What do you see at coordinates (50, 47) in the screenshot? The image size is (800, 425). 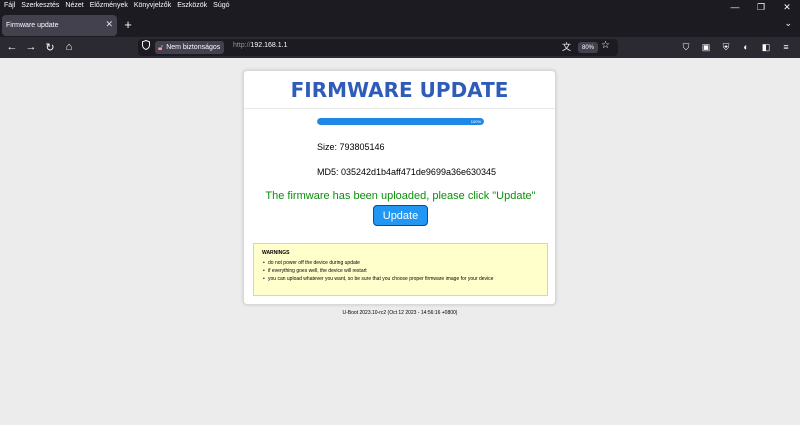 I see `reload-icon: ↻` at bounding box center [50, 47].